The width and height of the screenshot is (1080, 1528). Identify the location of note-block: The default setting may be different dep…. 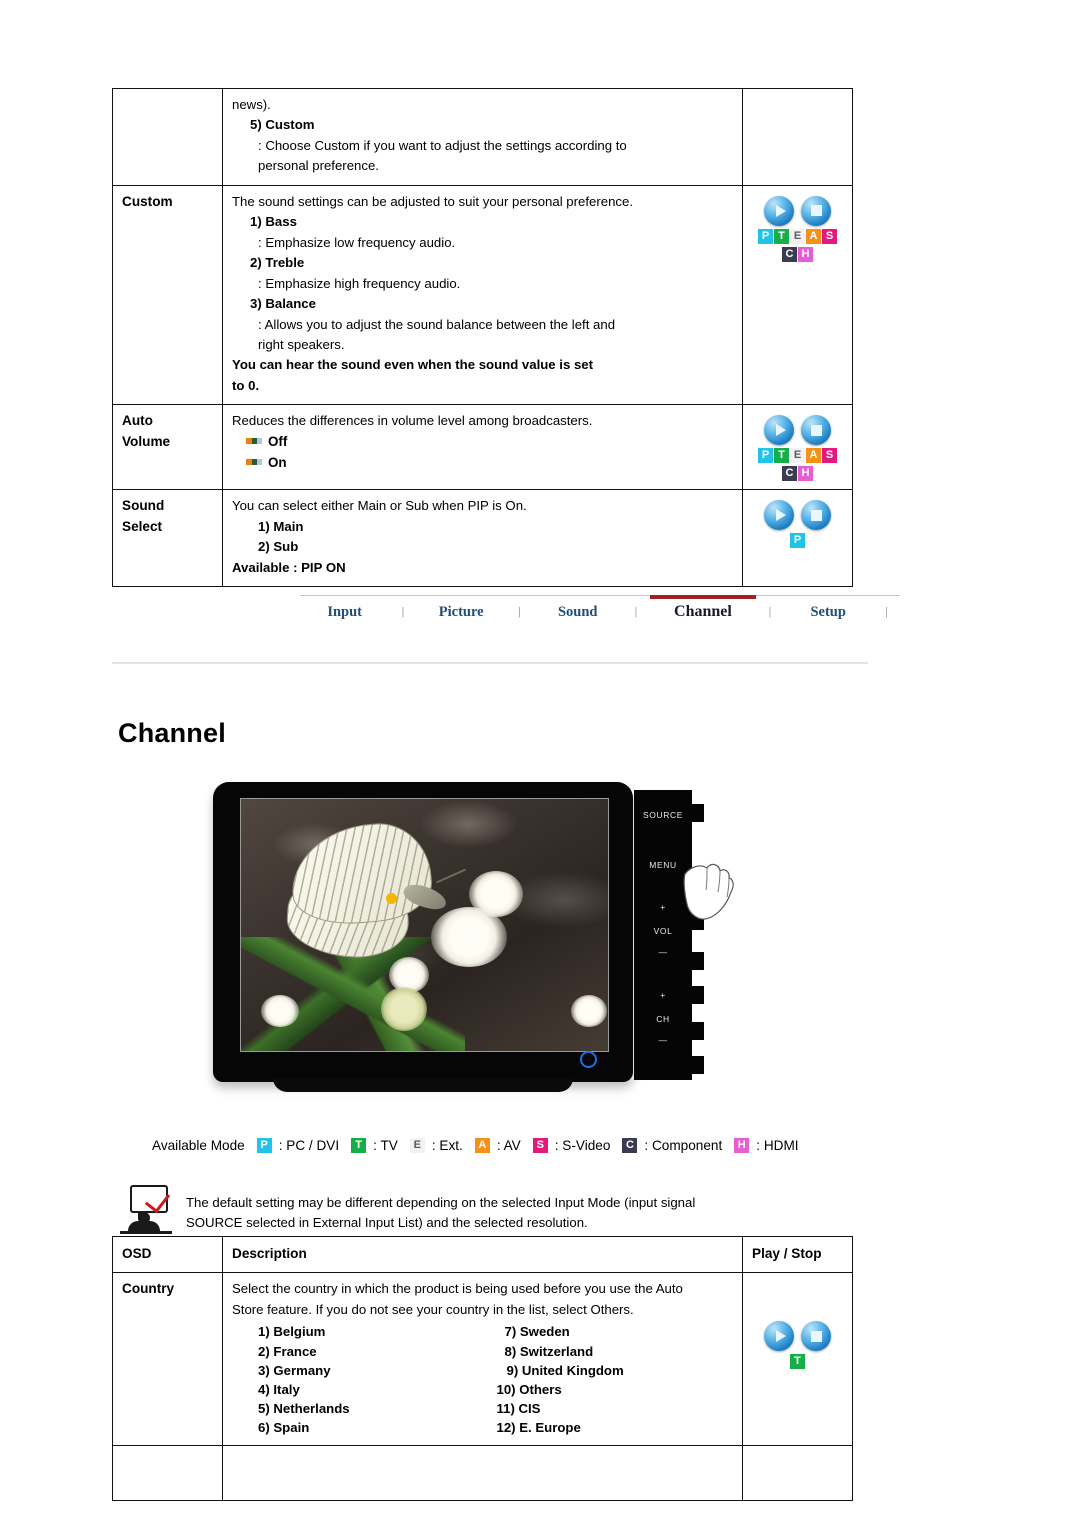
(490, 1210).